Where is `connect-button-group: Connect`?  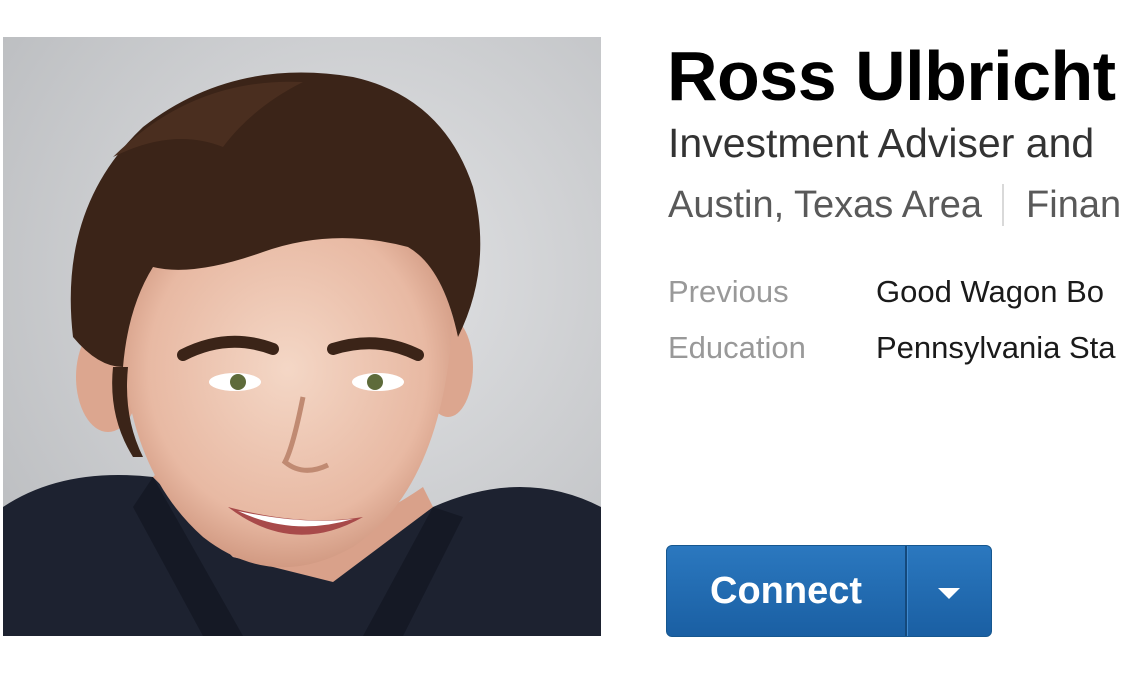
connect-button-group: Connect is located at coordinates (829, 591).